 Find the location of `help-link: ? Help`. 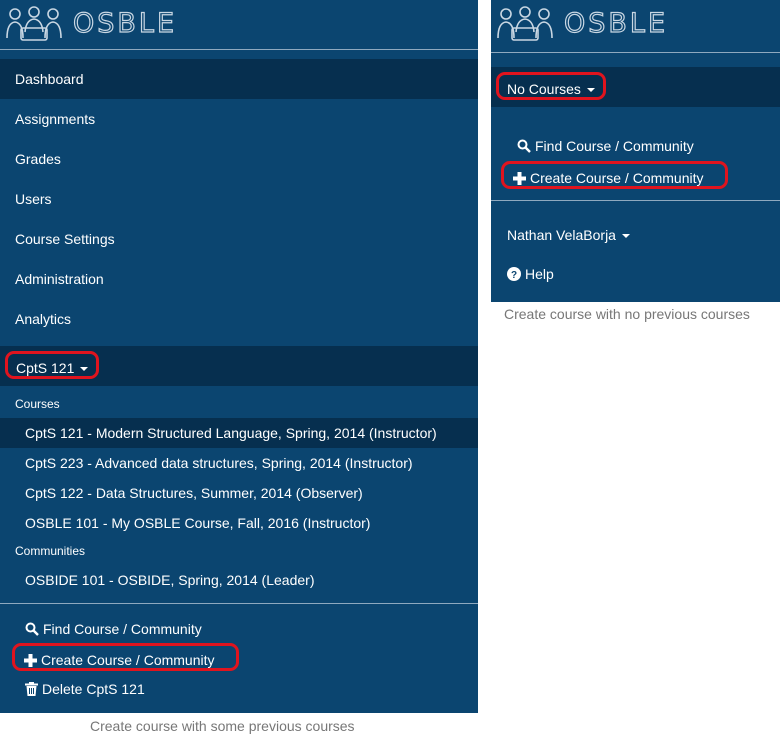

help-link: ? Help is located at coordinates (530, 274).